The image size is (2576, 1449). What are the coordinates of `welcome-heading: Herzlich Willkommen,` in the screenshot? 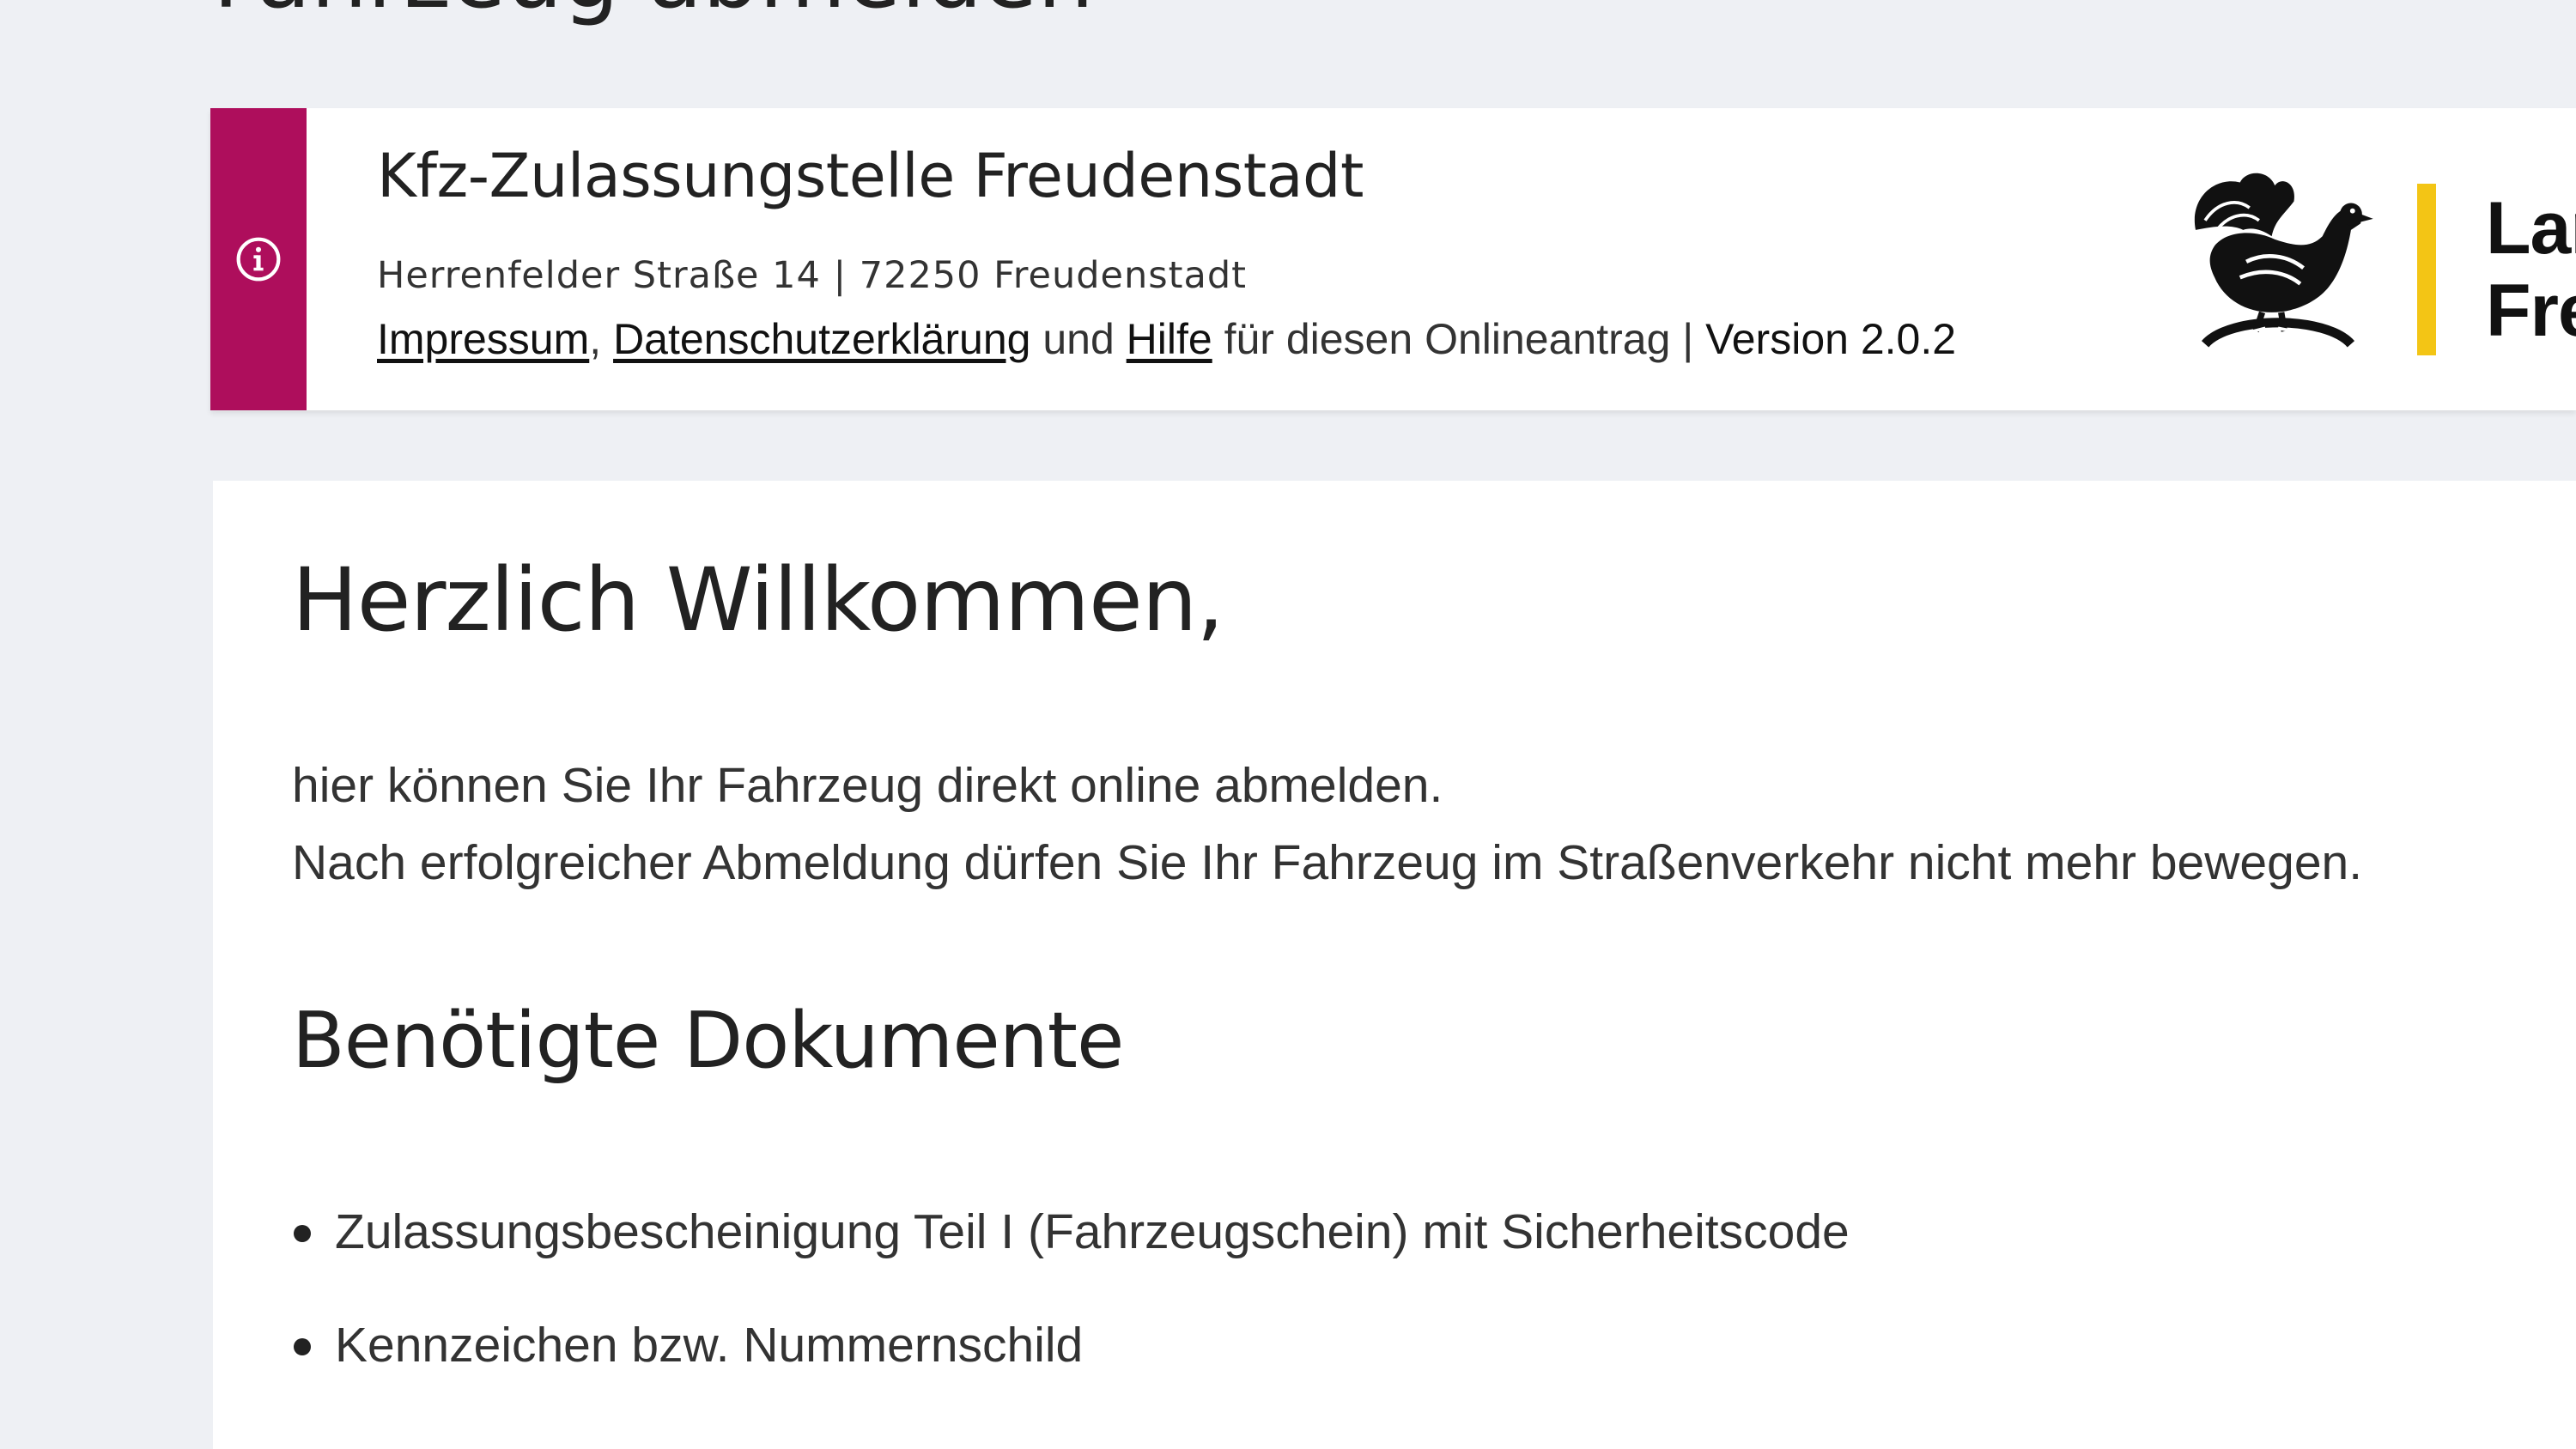 It's located at (758, 600).